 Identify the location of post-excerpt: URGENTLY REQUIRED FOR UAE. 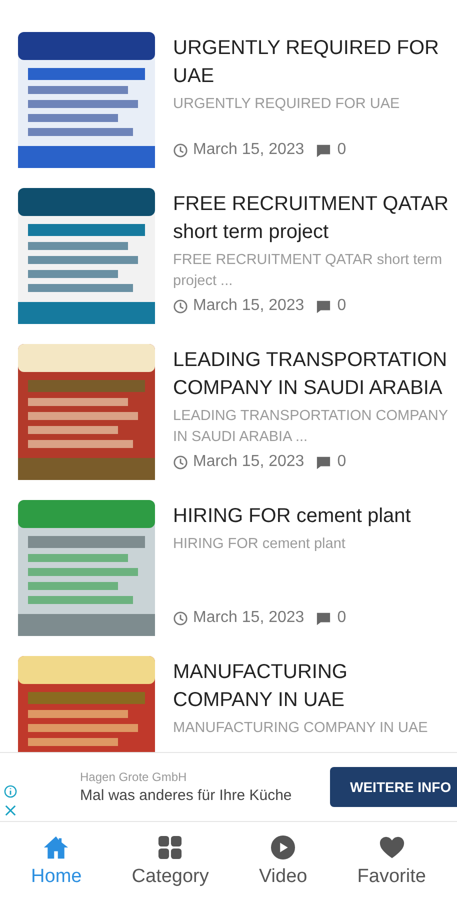
(287, 104).